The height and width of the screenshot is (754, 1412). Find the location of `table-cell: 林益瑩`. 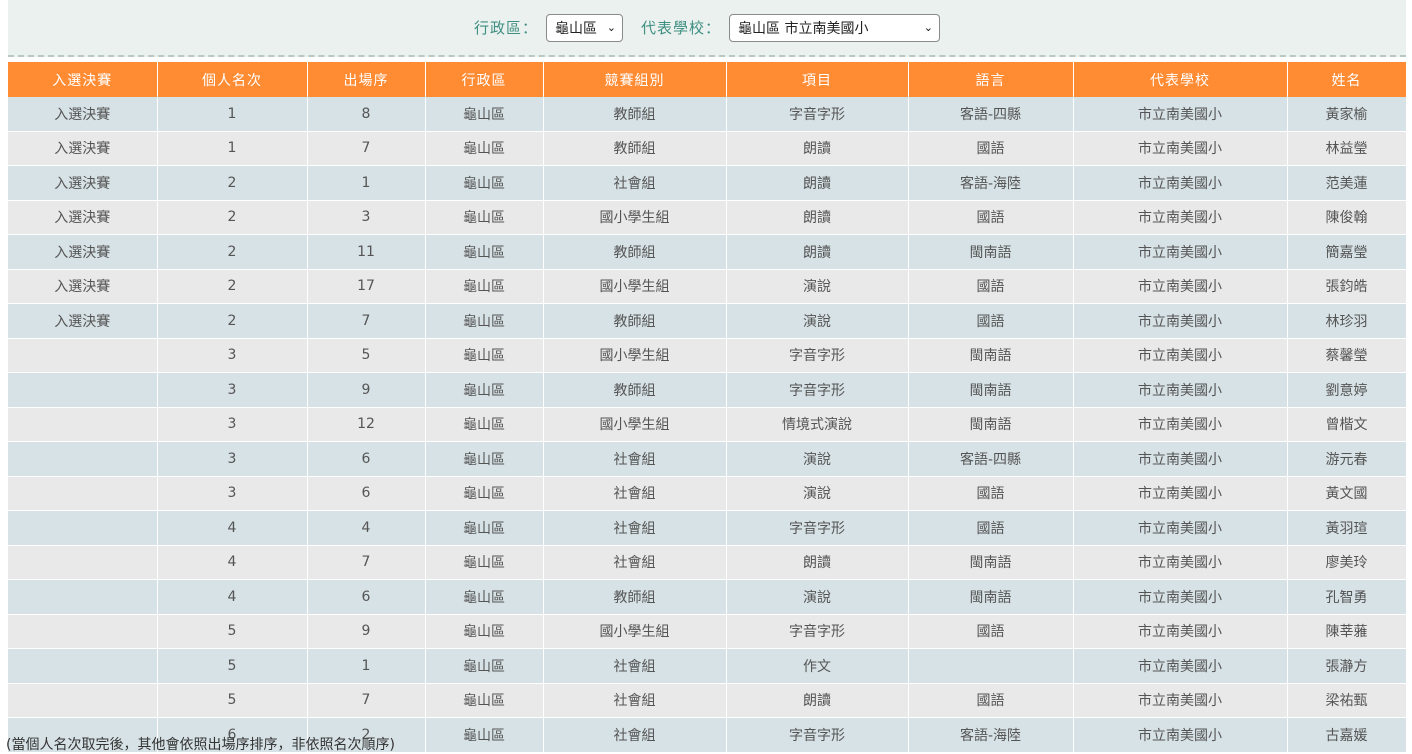

table-cell: 林益瑩 is located at coordinates (1347, 148).